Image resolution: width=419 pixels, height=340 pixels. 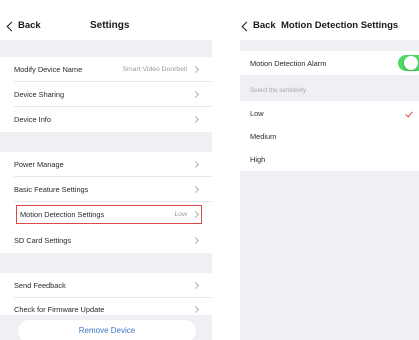 I want to click on settings-nav-bar: Back Settings, so click(x=106, y=20).